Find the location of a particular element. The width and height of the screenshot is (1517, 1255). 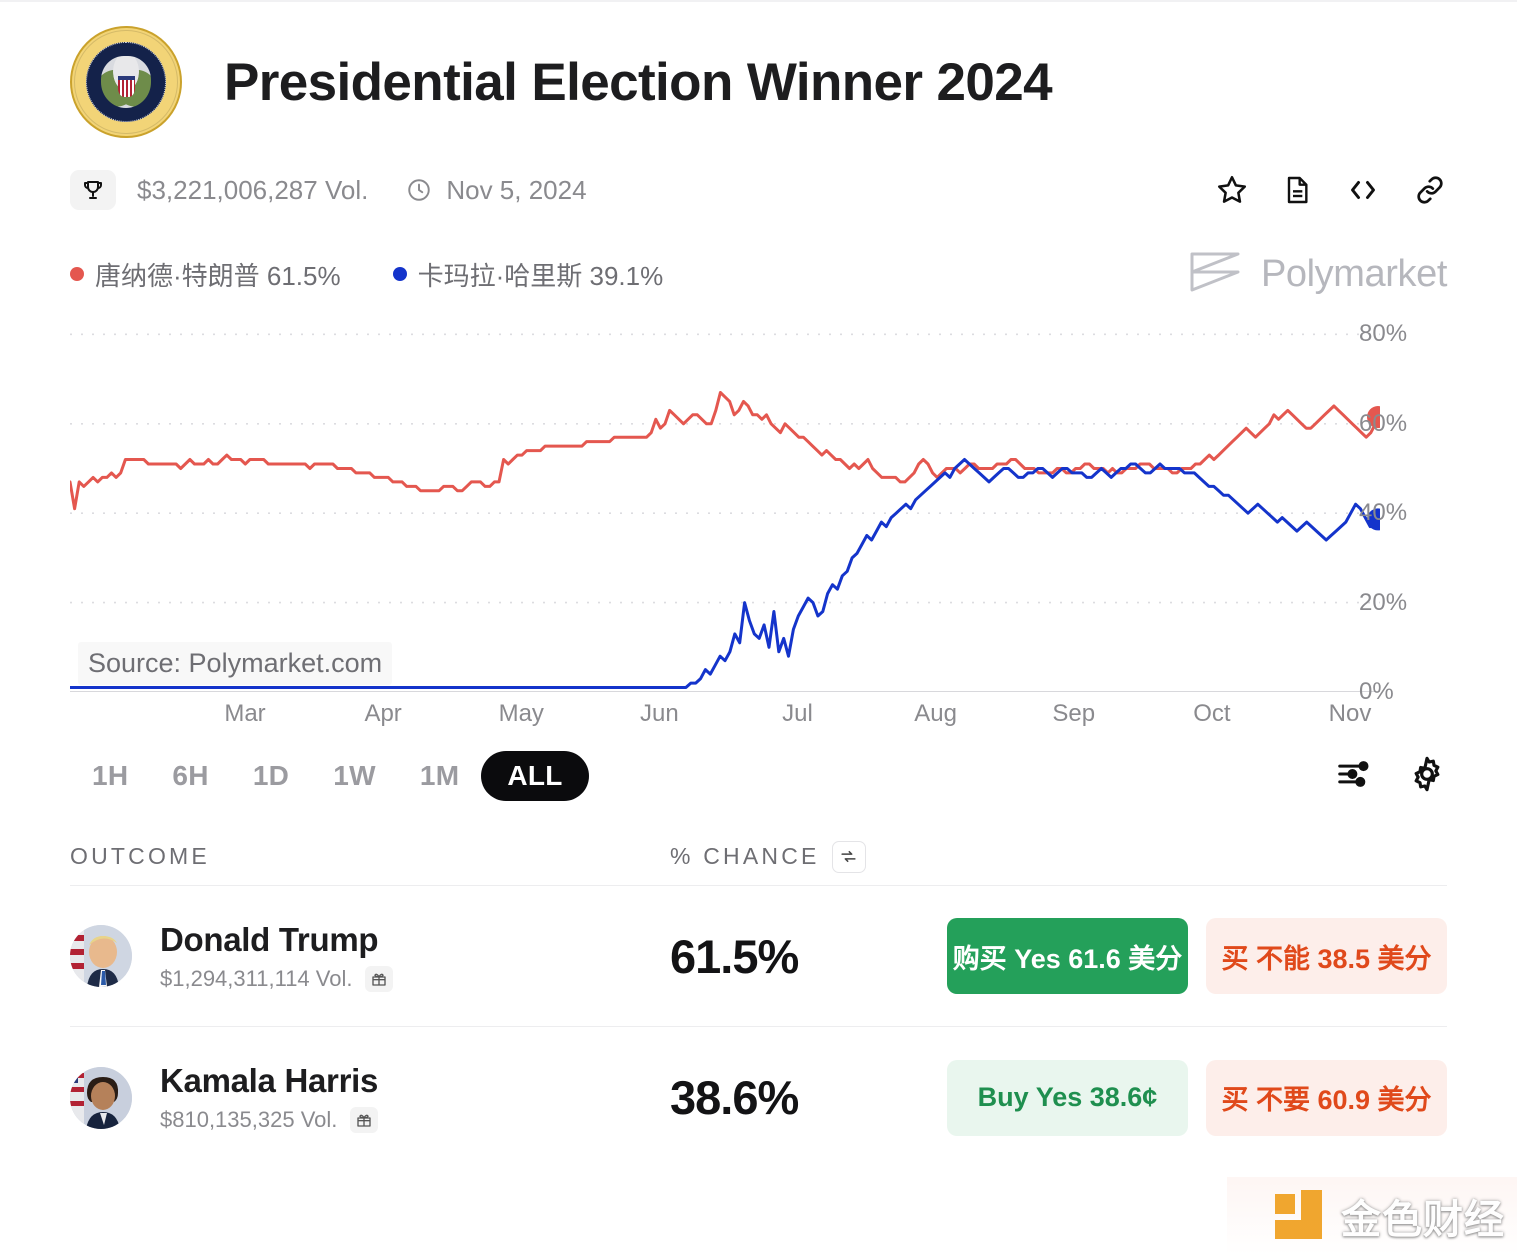

chance-cell-trump: 61.5% is located at coordinates (734, 956).